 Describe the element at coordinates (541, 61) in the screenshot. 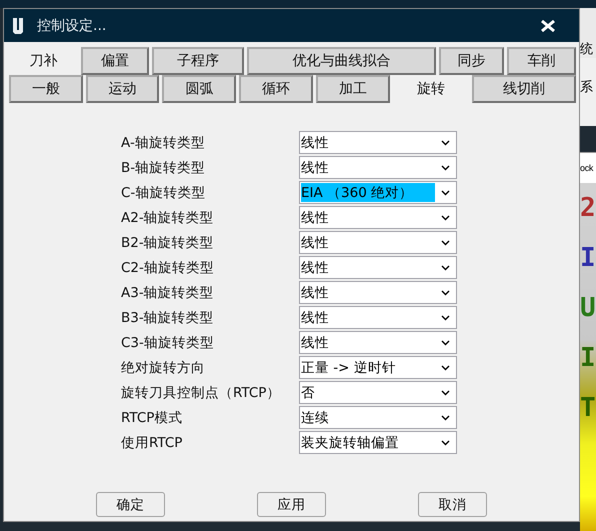

I see `tab: 车削` at that location.